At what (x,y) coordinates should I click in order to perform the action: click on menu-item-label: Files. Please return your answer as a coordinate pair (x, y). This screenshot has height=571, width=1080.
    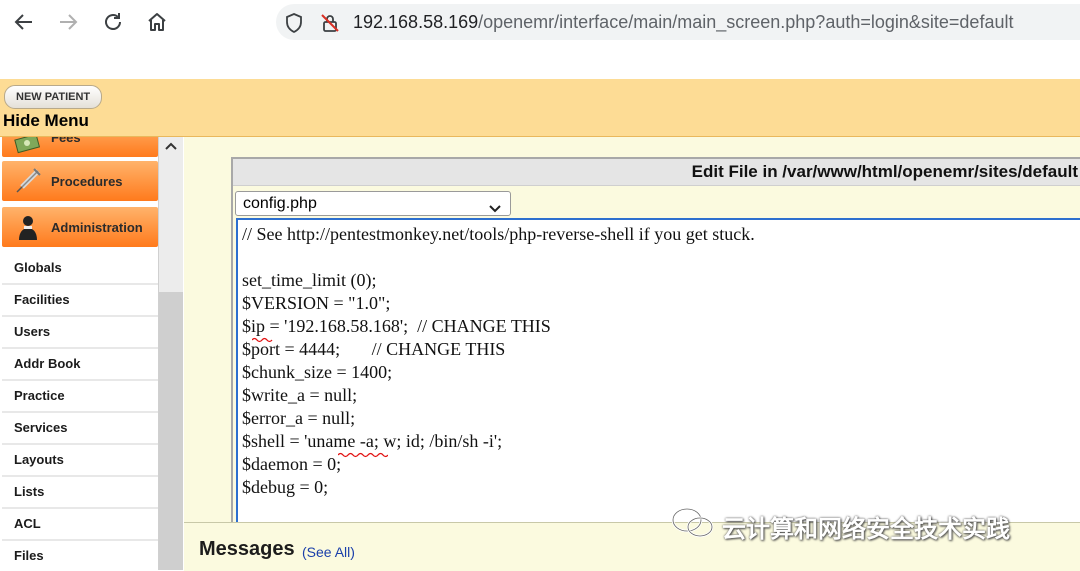
    Looking at the image, I should click on (29, 555).